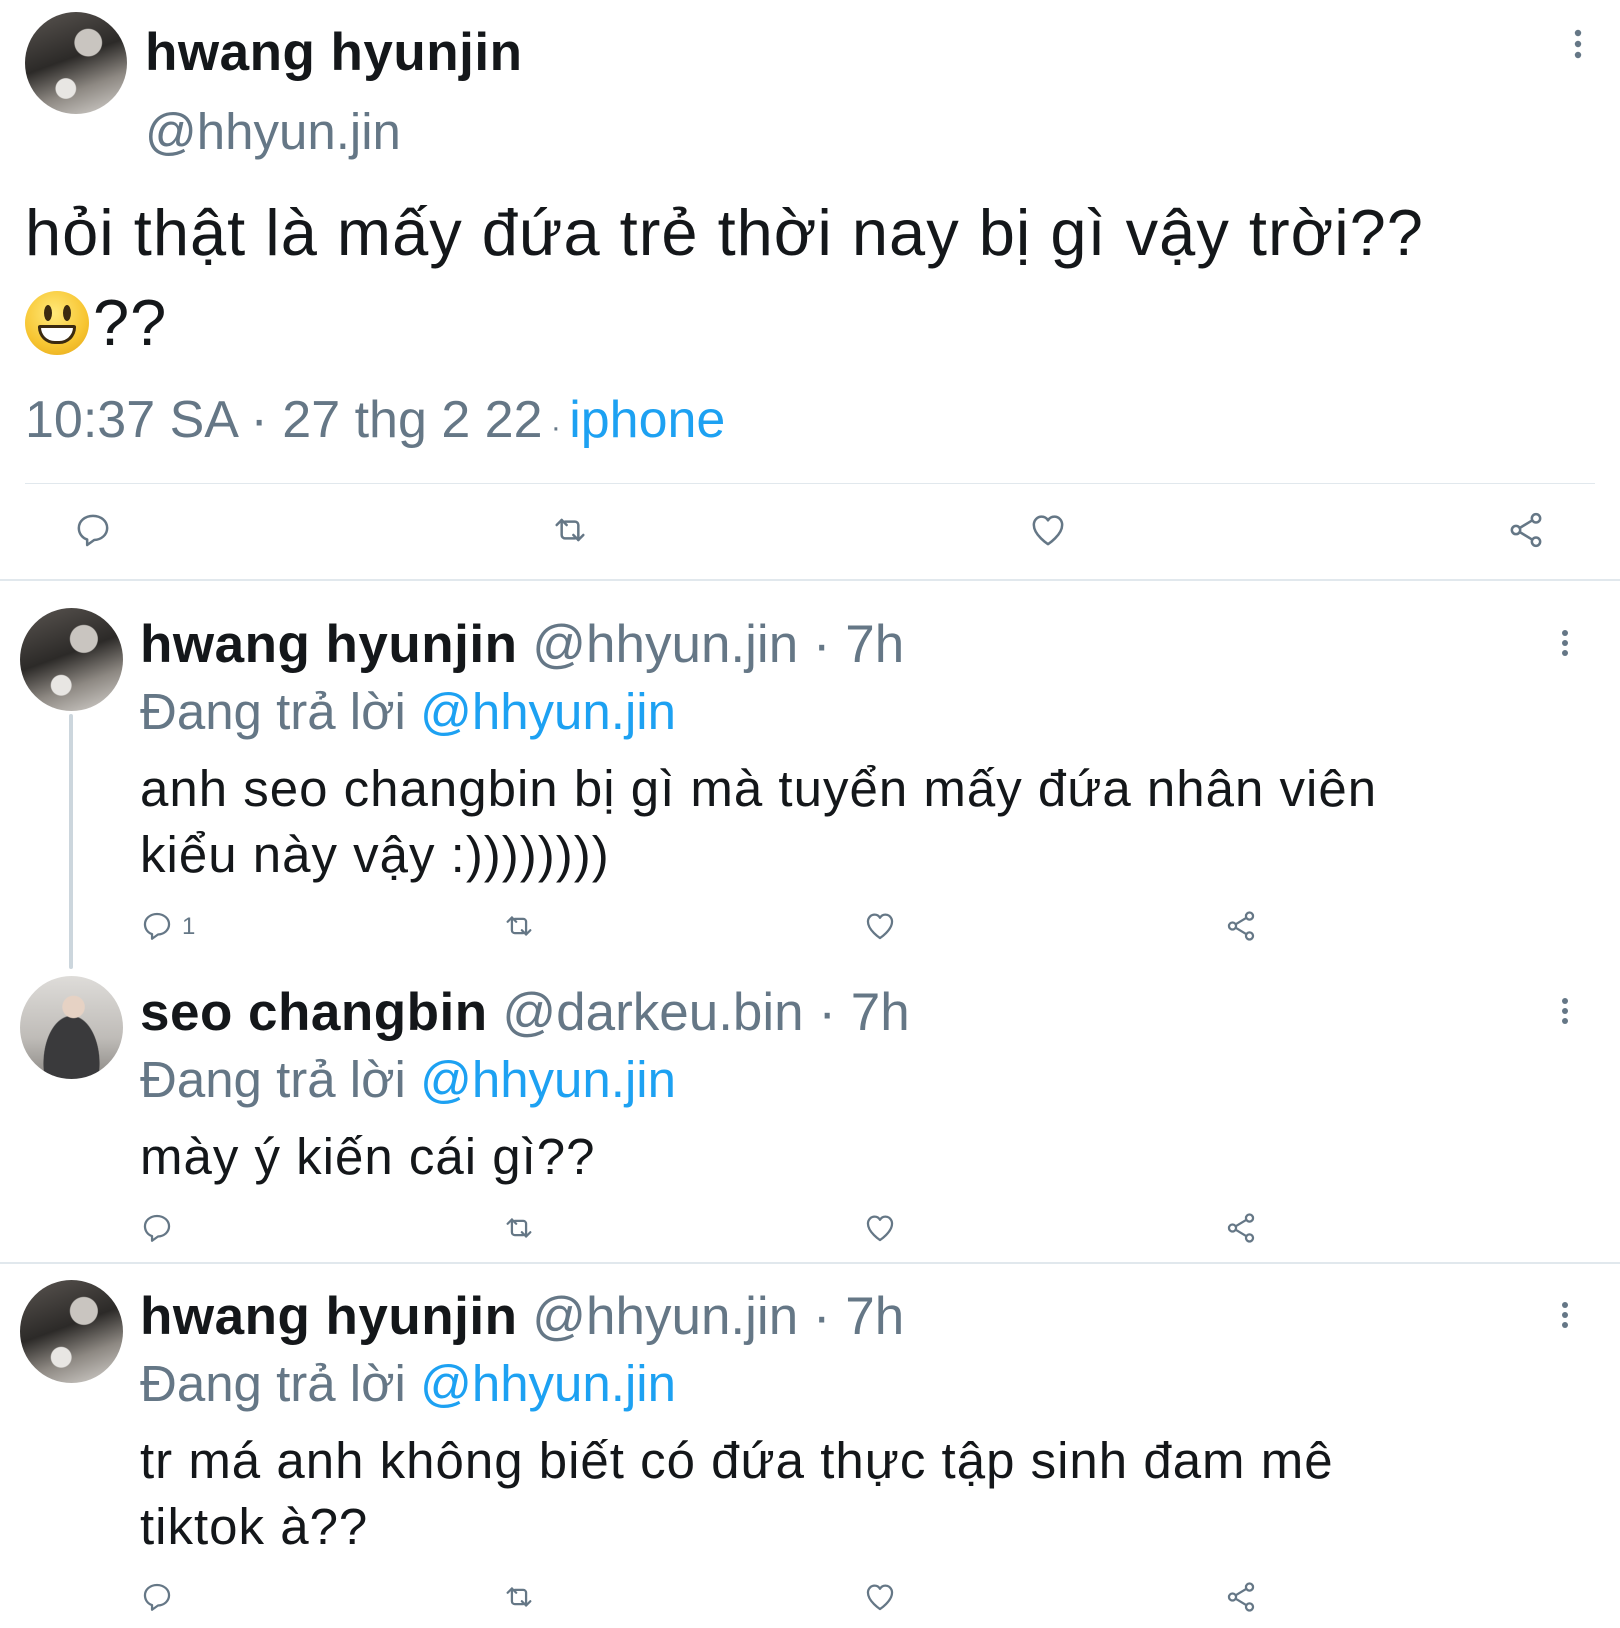  What do you see at coordinates (375, 854) in the screenshot?
I see `reply-text-line: kiểu này vậy :))))))))` at bounding box center [375, 854].